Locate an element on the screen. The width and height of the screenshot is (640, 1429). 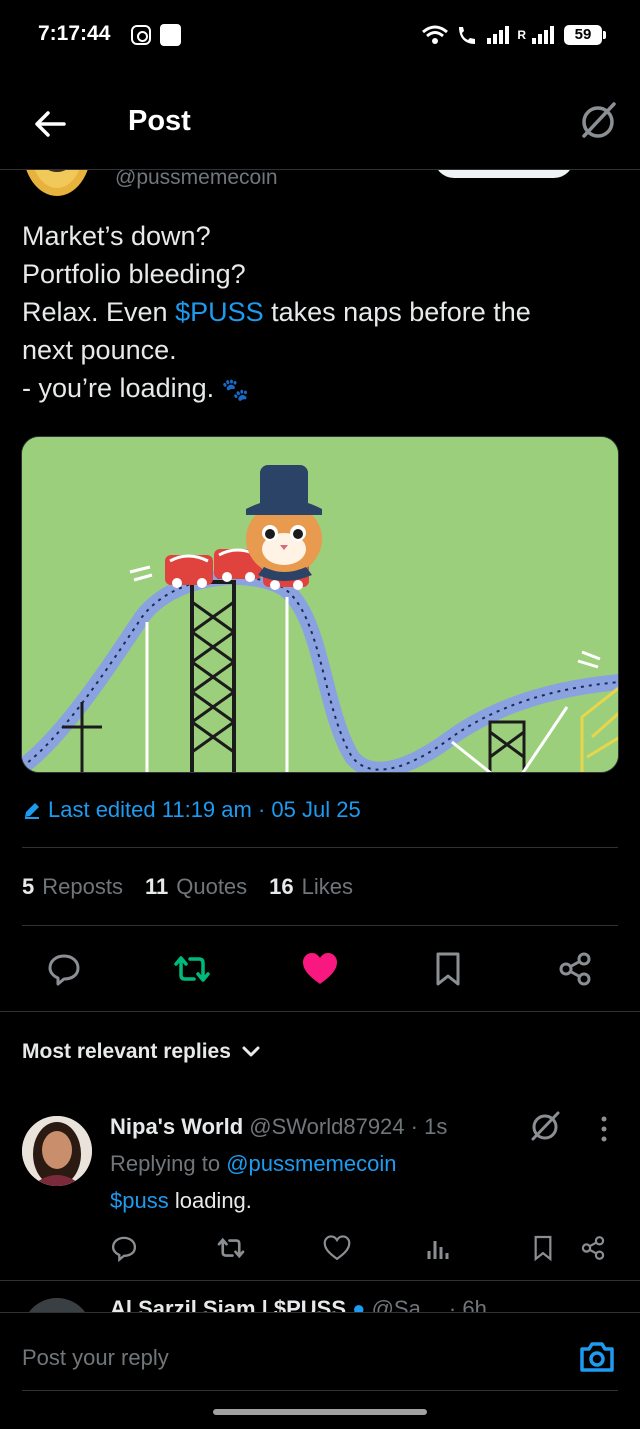
reply-action-bar is located at coordinates (320, 1250).